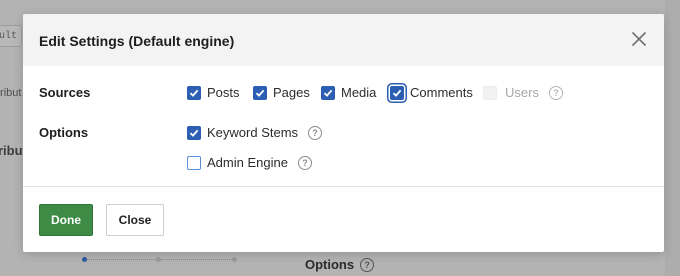 Image resolution: width=680 pixels, height=276 pixels. What do you see at coordinates (397, 92) in the screenshot?
I see `checkbox-comments` at bounding box center [397, 92].